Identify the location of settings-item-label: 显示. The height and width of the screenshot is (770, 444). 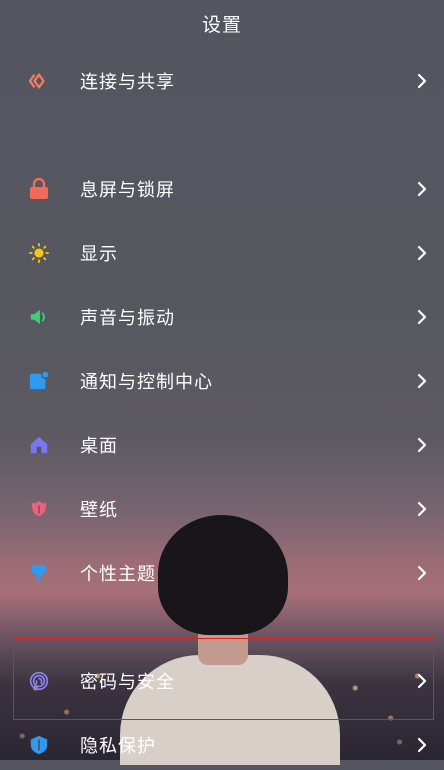
(99, 254).